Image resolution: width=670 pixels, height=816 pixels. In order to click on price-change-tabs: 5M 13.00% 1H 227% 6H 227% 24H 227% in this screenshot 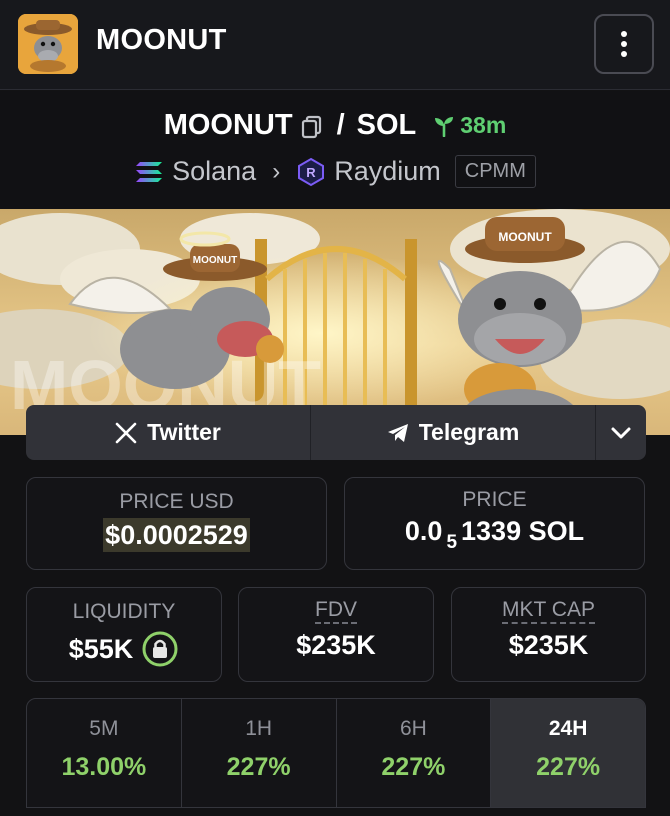, I will do `click(336, 753)`.